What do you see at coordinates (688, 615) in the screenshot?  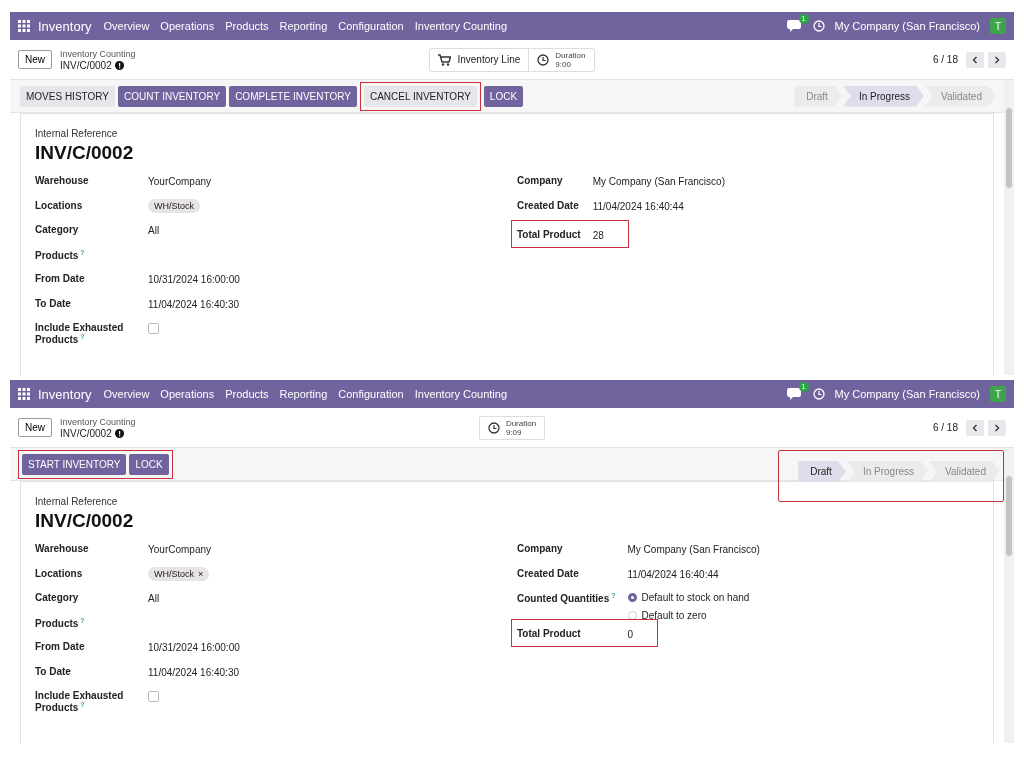 I see `radio-option: Default to zero` at bounding box center [688, 615].